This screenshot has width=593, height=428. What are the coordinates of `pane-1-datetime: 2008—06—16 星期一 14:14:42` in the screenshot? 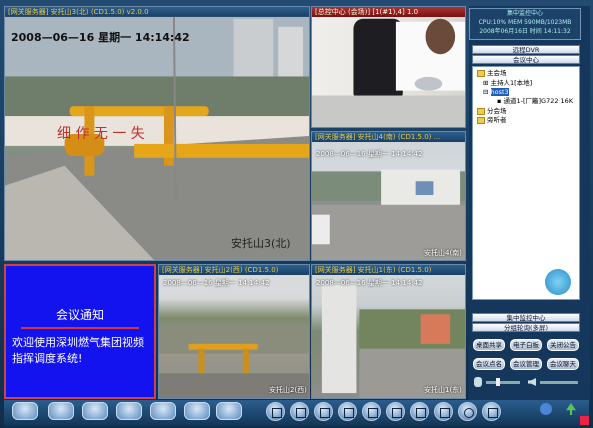 It's located at (100, 37).